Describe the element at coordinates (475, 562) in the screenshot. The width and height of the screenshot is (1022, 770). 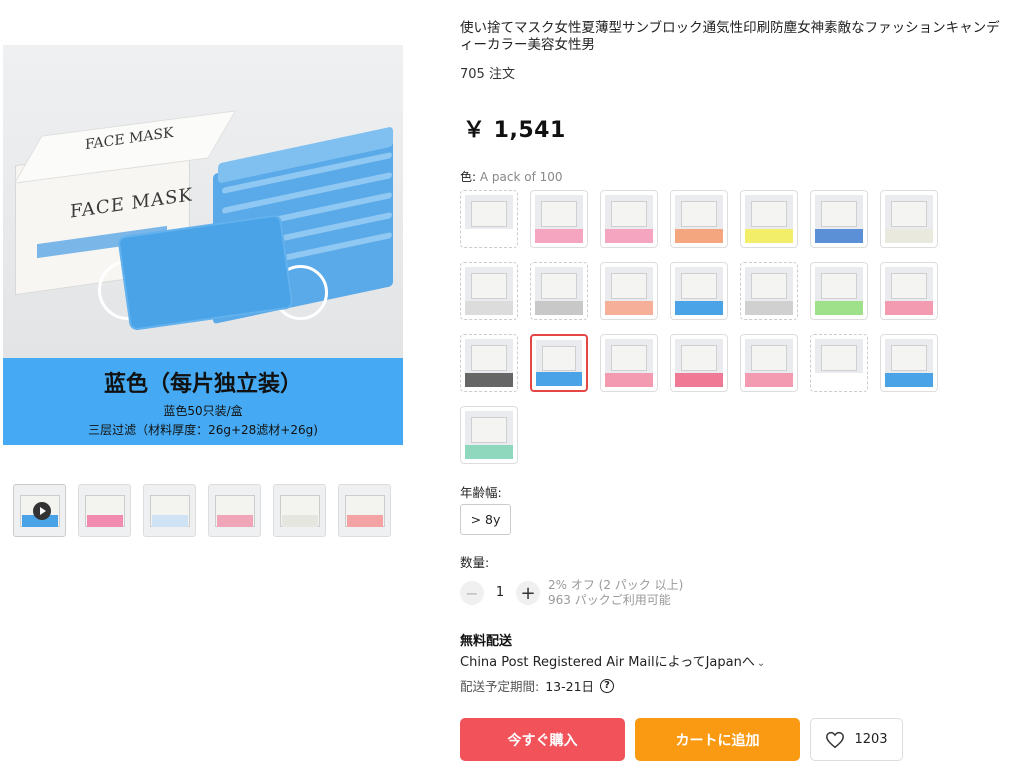
I see `quantity-label: 数量:` at that location.